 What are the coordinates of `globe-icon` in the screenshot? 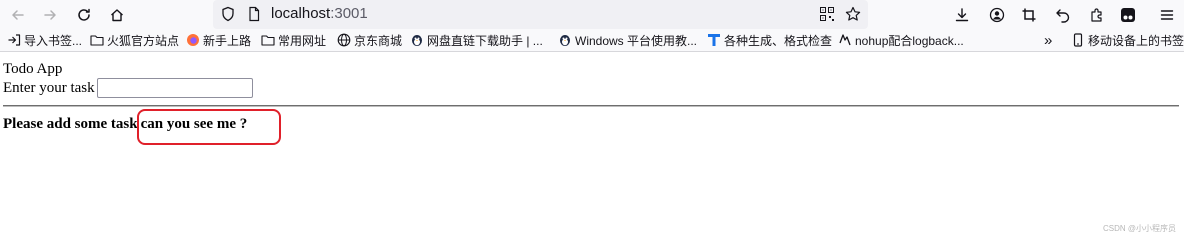 It's located at (344, 40).